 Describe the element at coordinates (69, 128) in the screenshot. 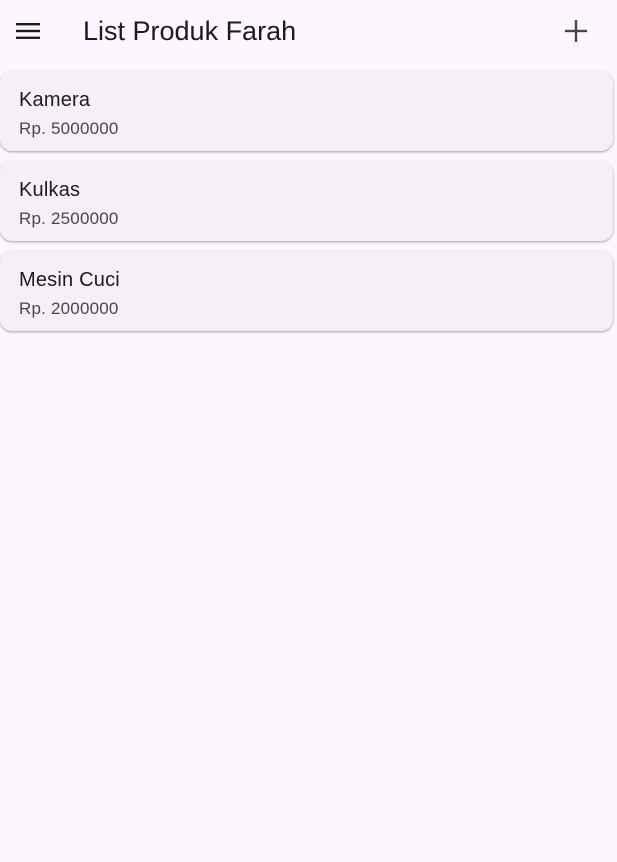

I see `product-price: Rp. 5000000` at that location.